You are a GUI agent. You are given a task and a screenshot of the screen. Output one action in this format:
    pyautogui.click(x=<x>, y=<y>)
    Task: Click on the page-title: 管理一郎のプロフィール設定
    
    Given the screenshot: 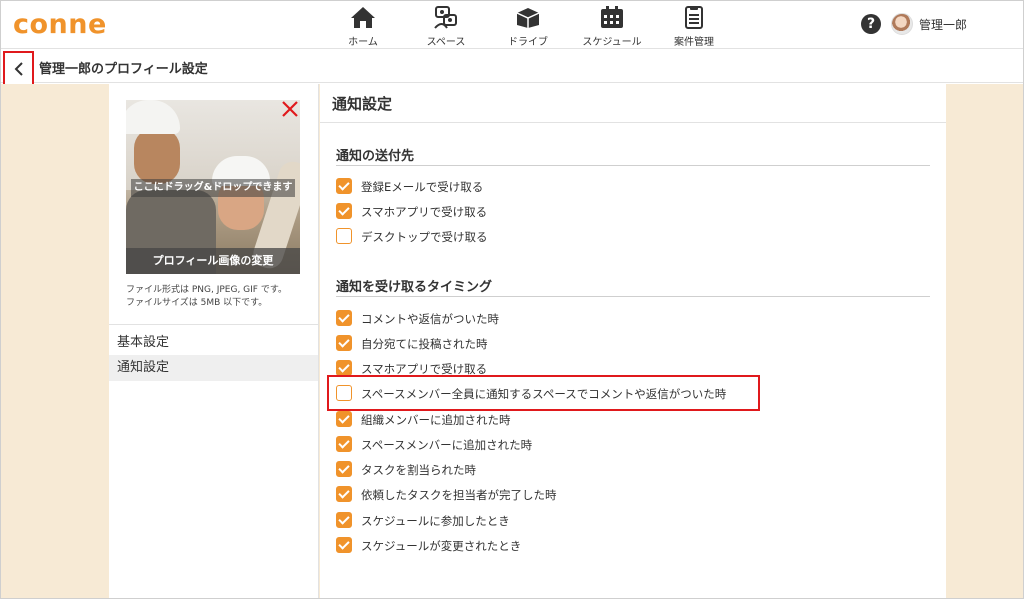 What is the action you would take?
    pyautogui.click(x=123, y=69)
    